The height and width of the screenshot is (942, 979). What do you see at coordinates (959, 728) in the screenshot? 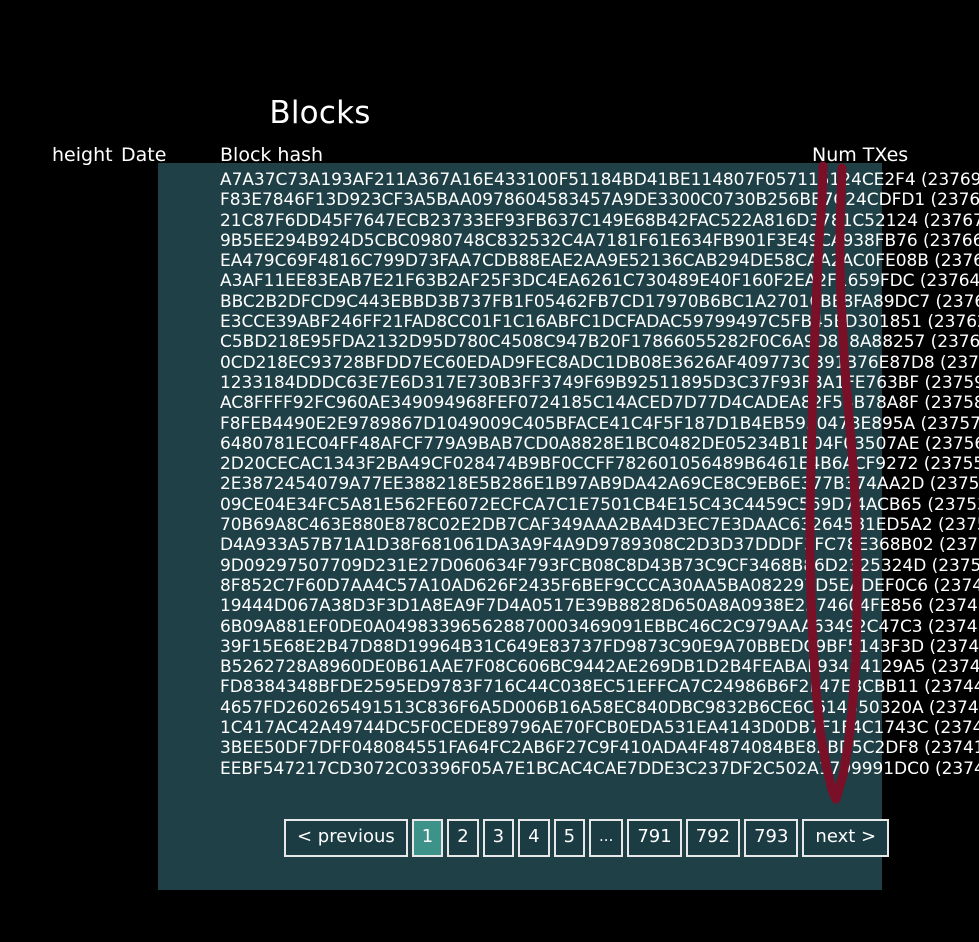
I see `num-txes-value: 23742` at bounding box center [959, 728].